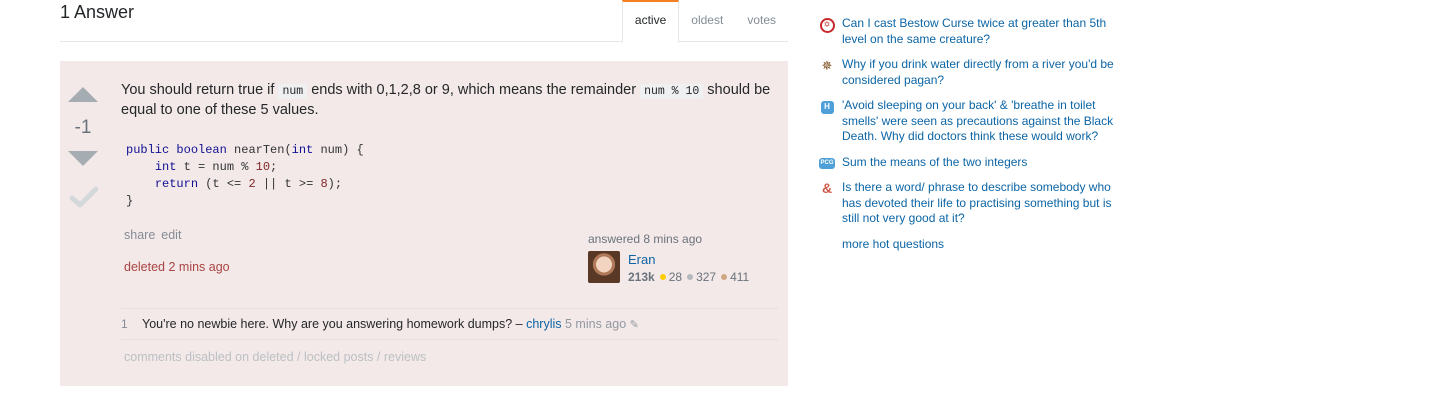 The image size is (1453, 409). I want to click on bronze-badge-count: 411, so click(740, 277).